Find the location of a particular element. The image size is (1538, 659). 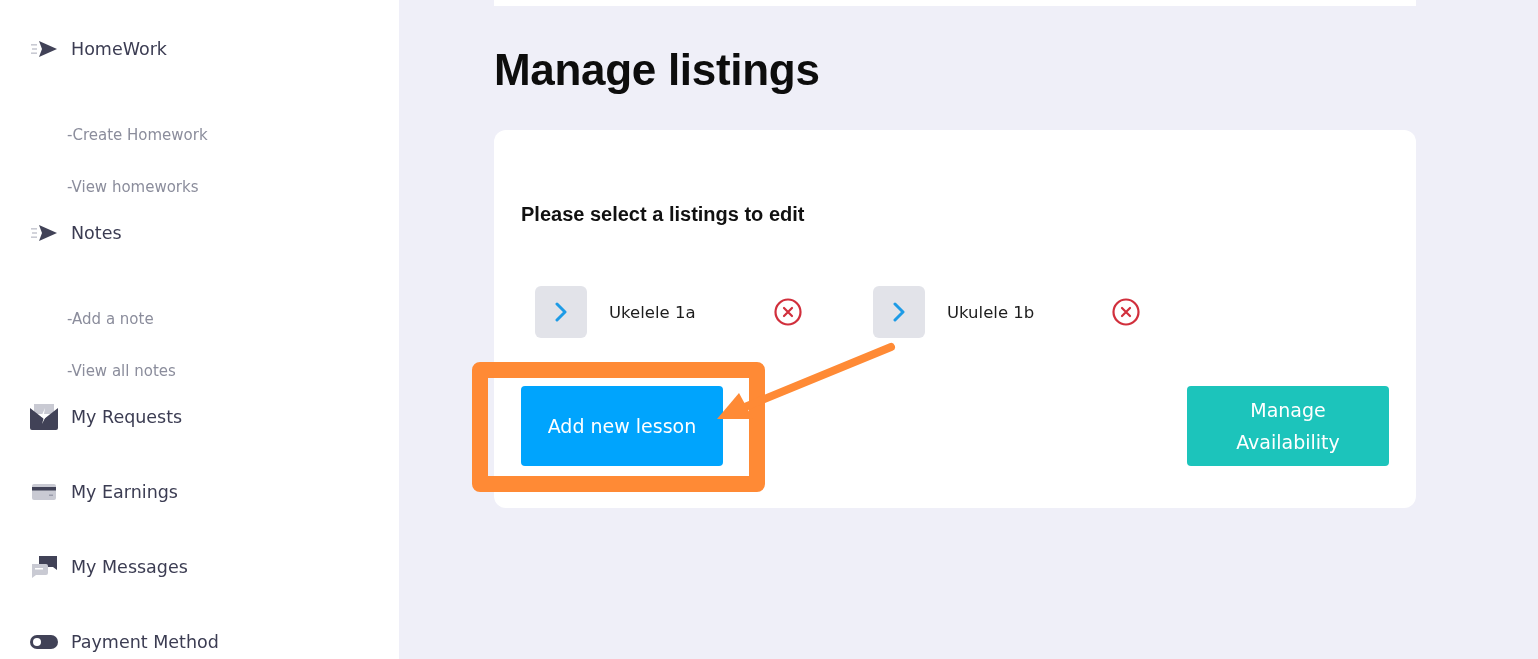

sidebar-item: My Messages is located at coordinates (129, 567).